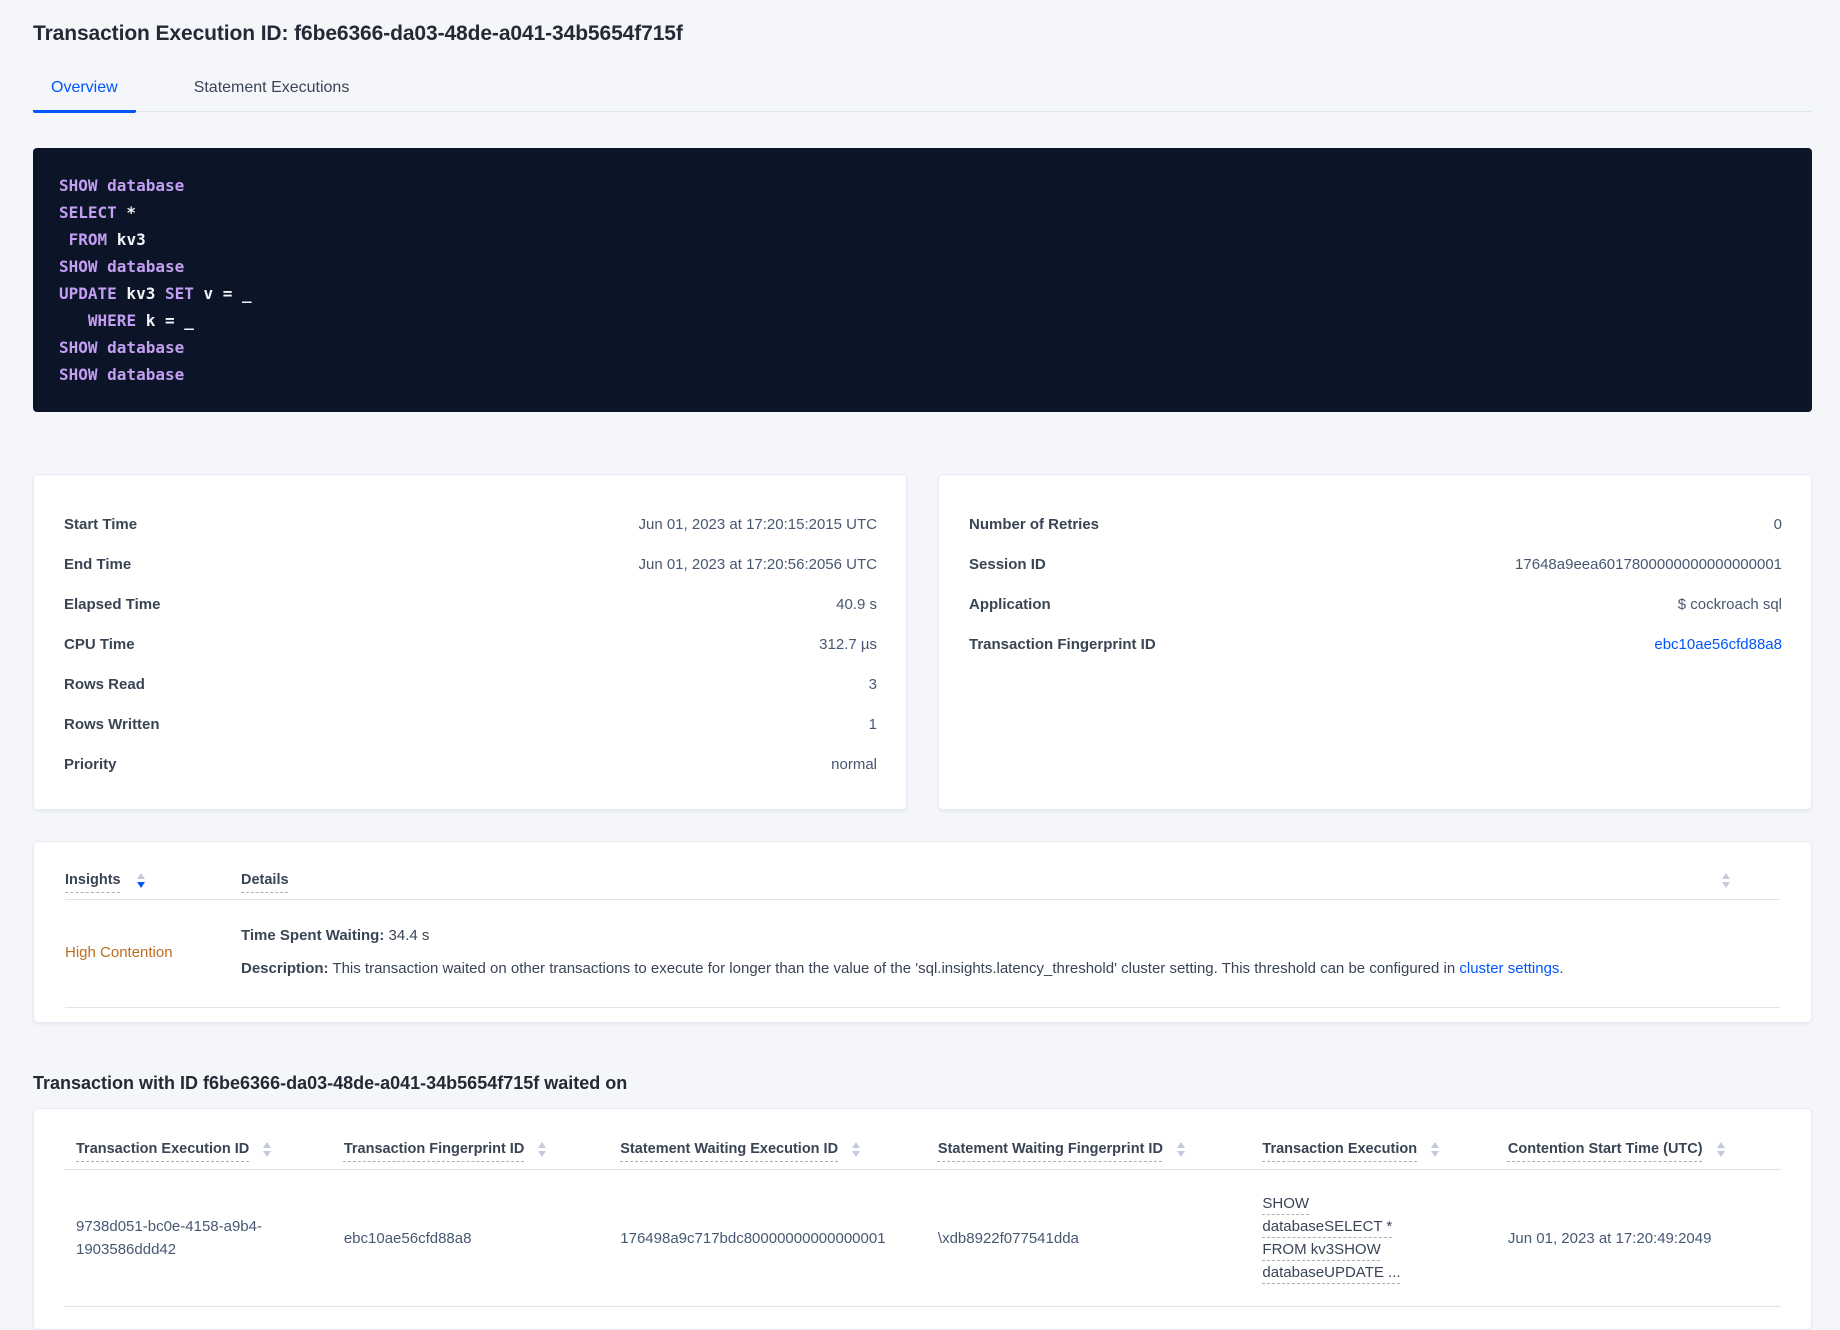  I want to click on sql-keyword: SET, so click(179, 293).